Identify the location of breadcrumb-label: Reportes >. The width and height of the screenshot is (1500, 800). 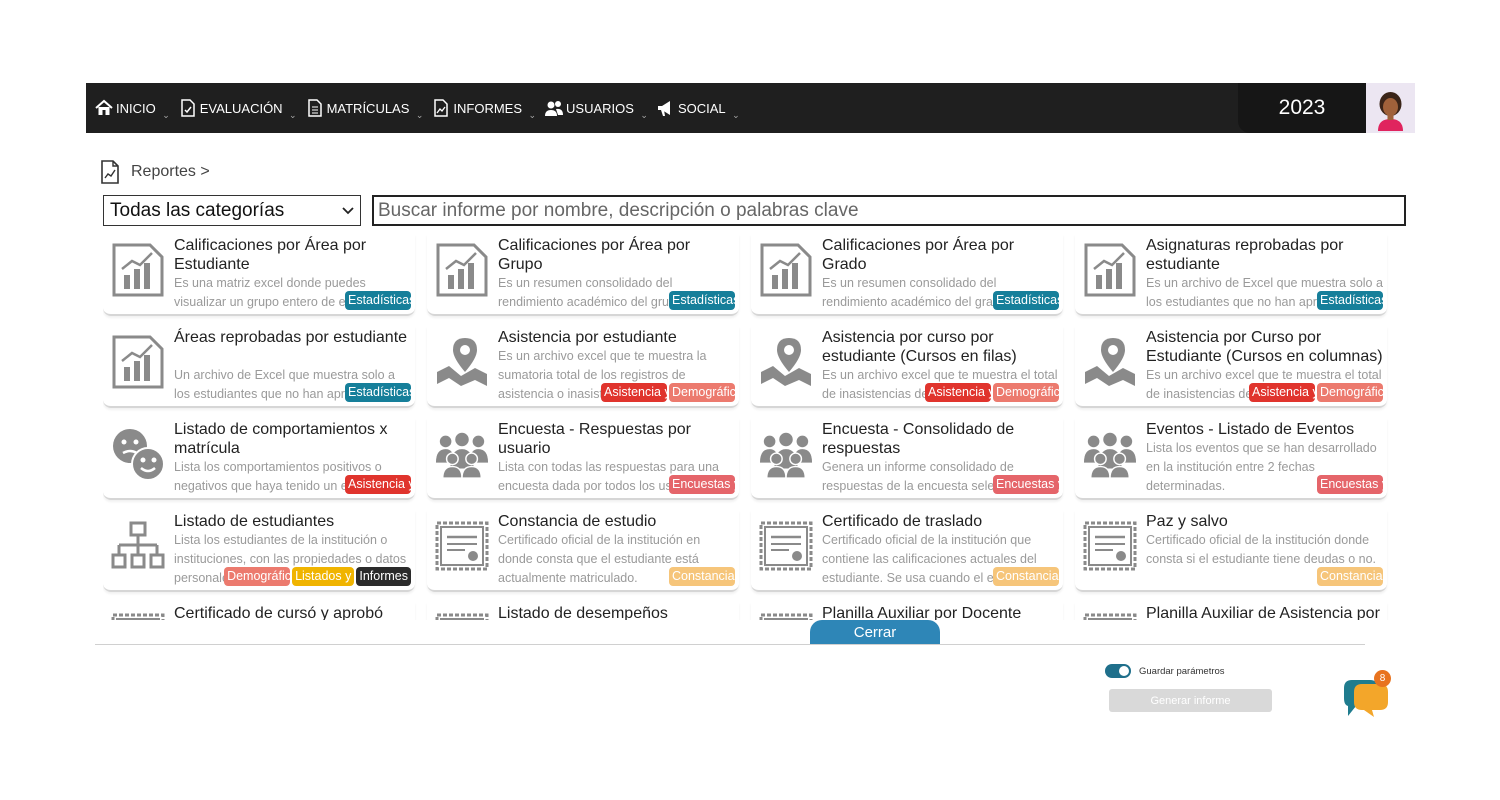
(170, 172).